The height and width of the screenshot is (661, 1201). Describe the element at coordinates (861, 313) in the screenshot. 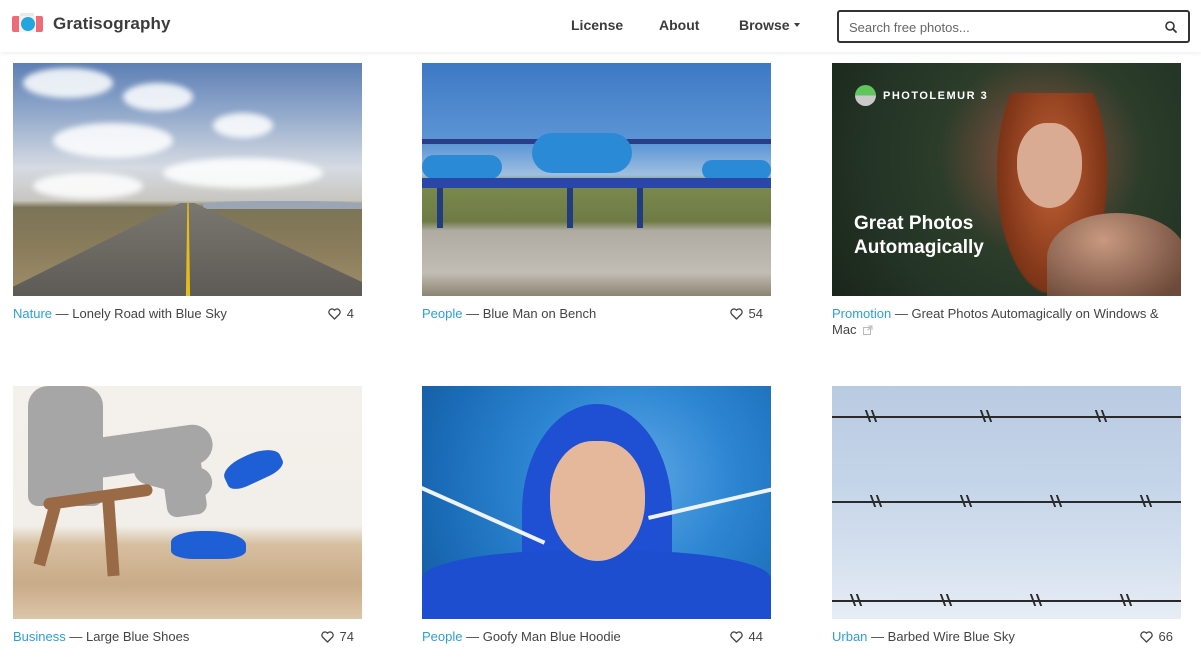

I see `category-link: Promotion` at that location.